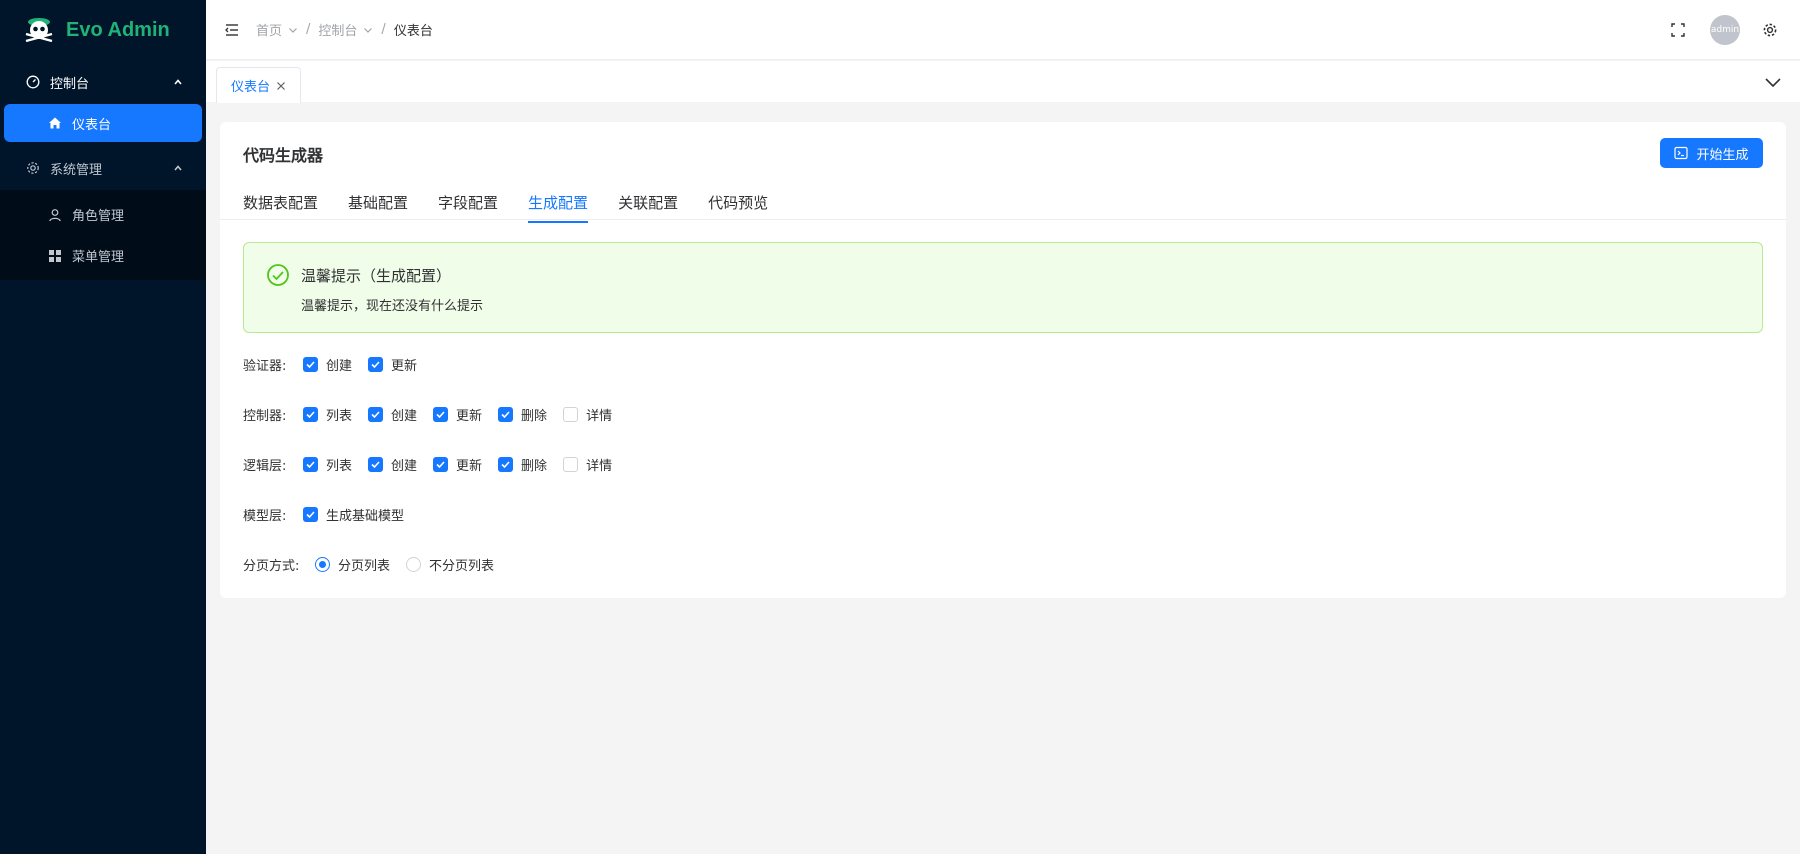 Image resolution: width=1800 pixels, height=854 pixels. Describe the element at coordinates (280, 202) in the screenshot. I see `tab-table-config: 数据表配置` at that location.